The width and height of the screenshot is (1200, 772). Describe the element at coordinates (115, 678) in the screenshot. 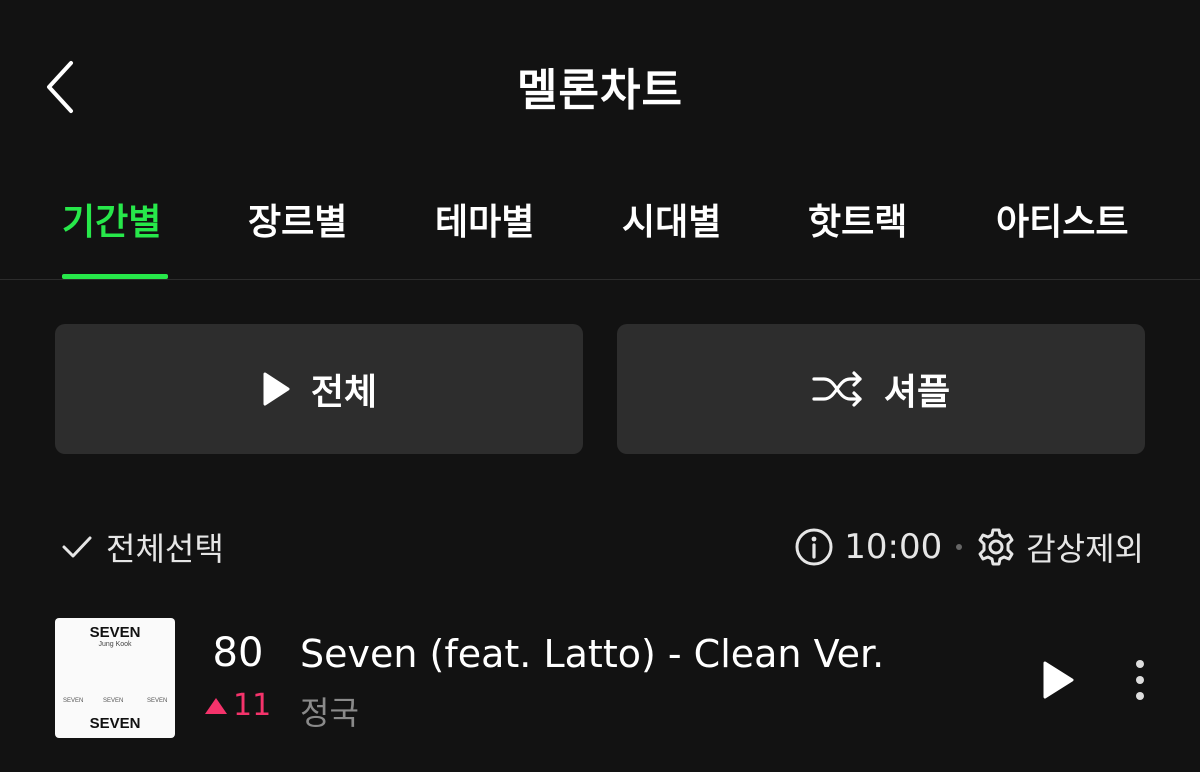

I see `album-art: SEVEN Jung Kook SEVEN SEVEN SEVEN SEVEN` at that location.